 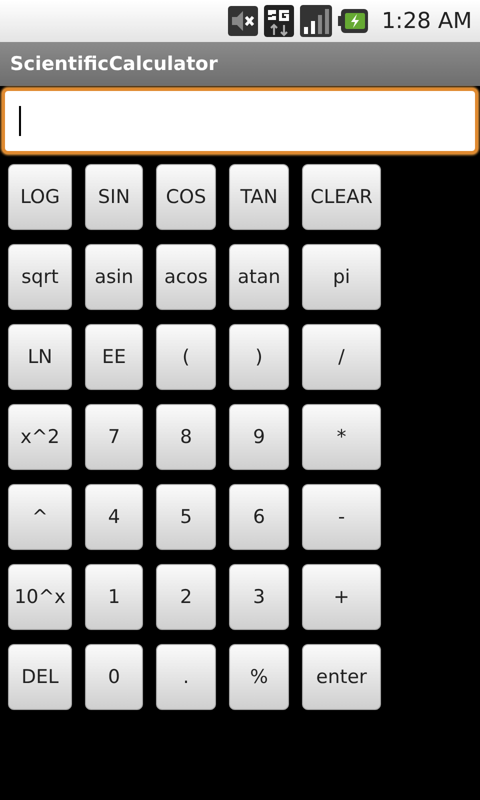 What do you see at coordinates (316, 21) in the screenshot?
I see `signal-icon` at bounding box center [316, 21].